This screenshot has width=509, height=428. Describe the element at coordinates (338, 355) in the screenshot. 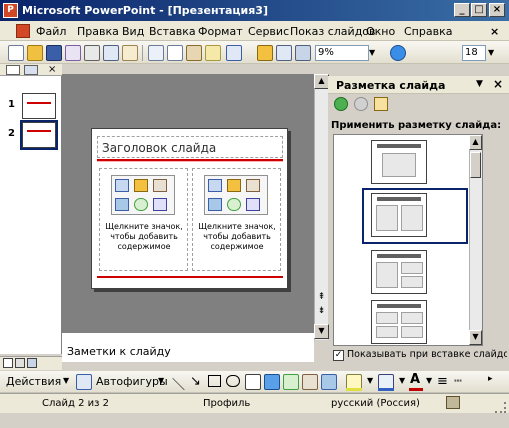

I see `show-on-insert-checkbox: ✓` at that location.